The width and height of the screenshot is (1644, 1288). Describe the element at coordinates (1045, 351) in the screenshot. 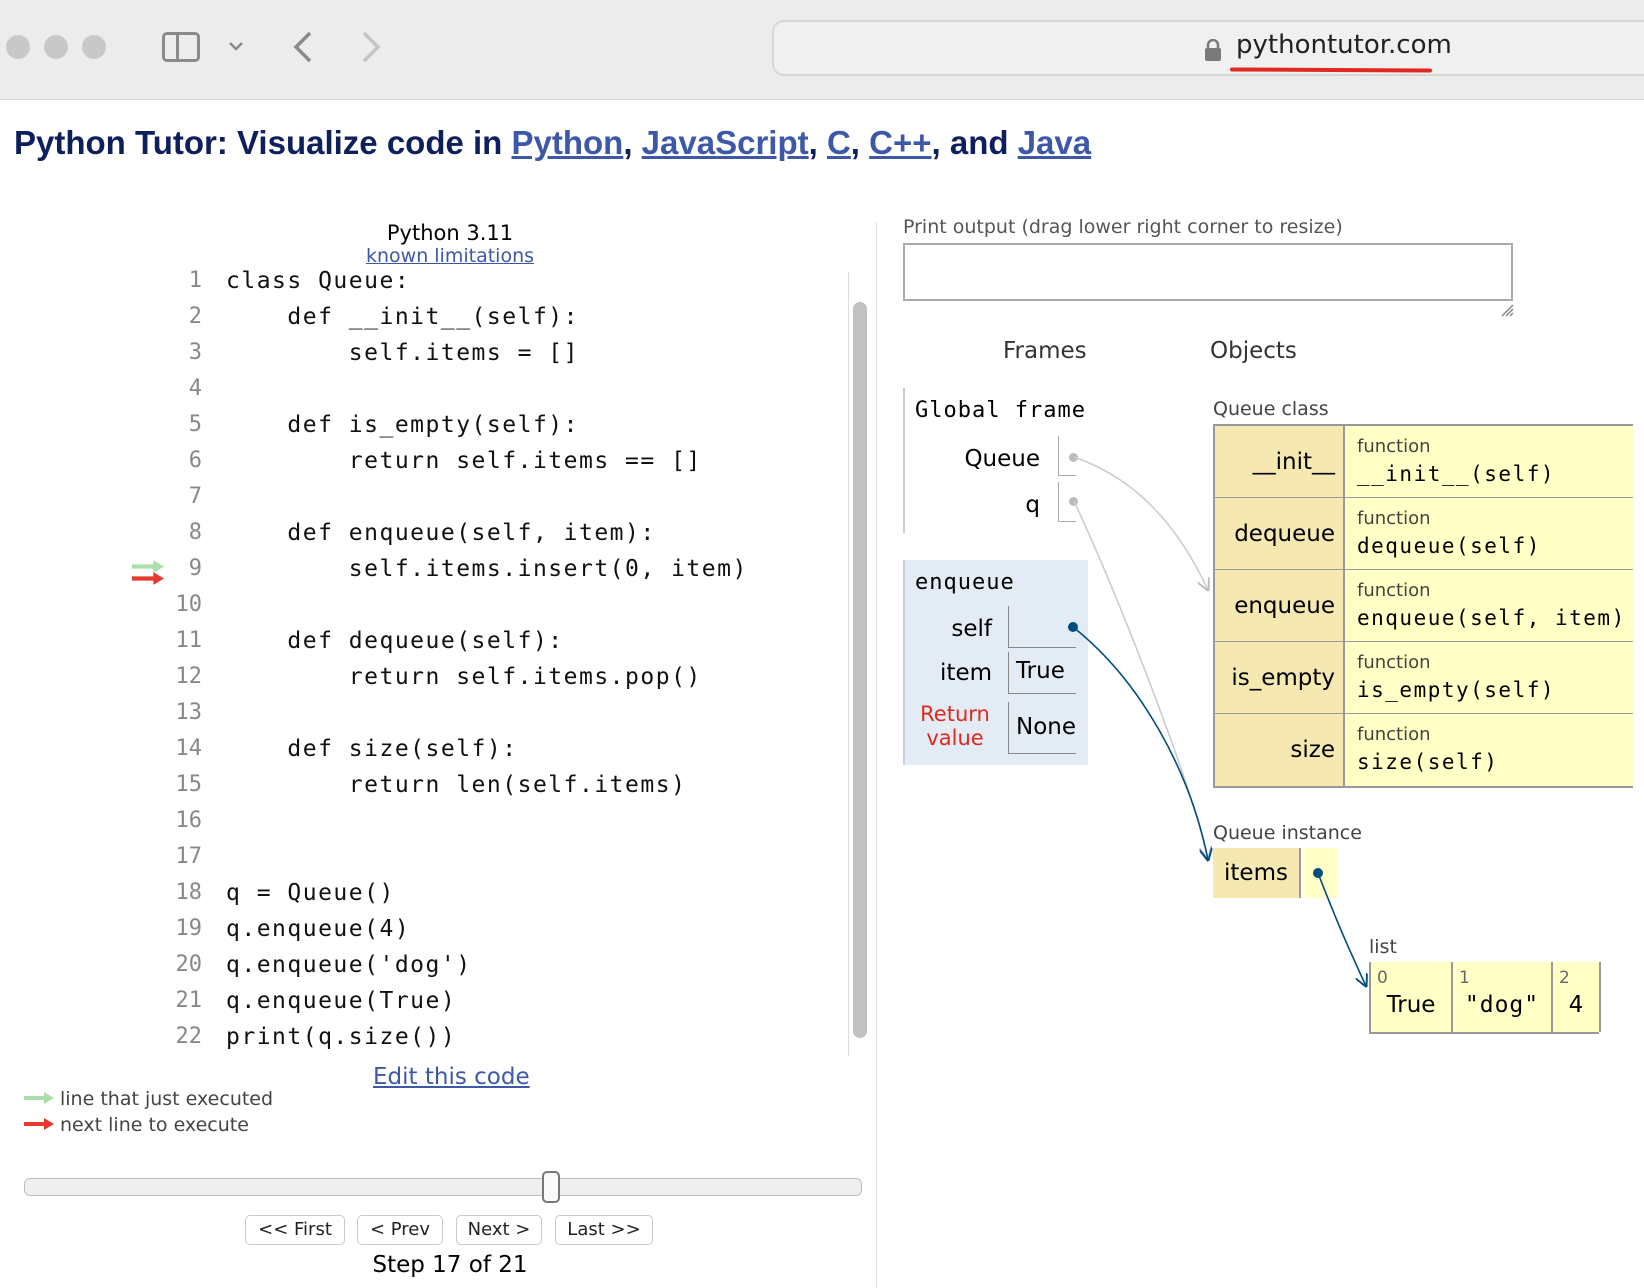

I see `frames-header: Frames` at that location.